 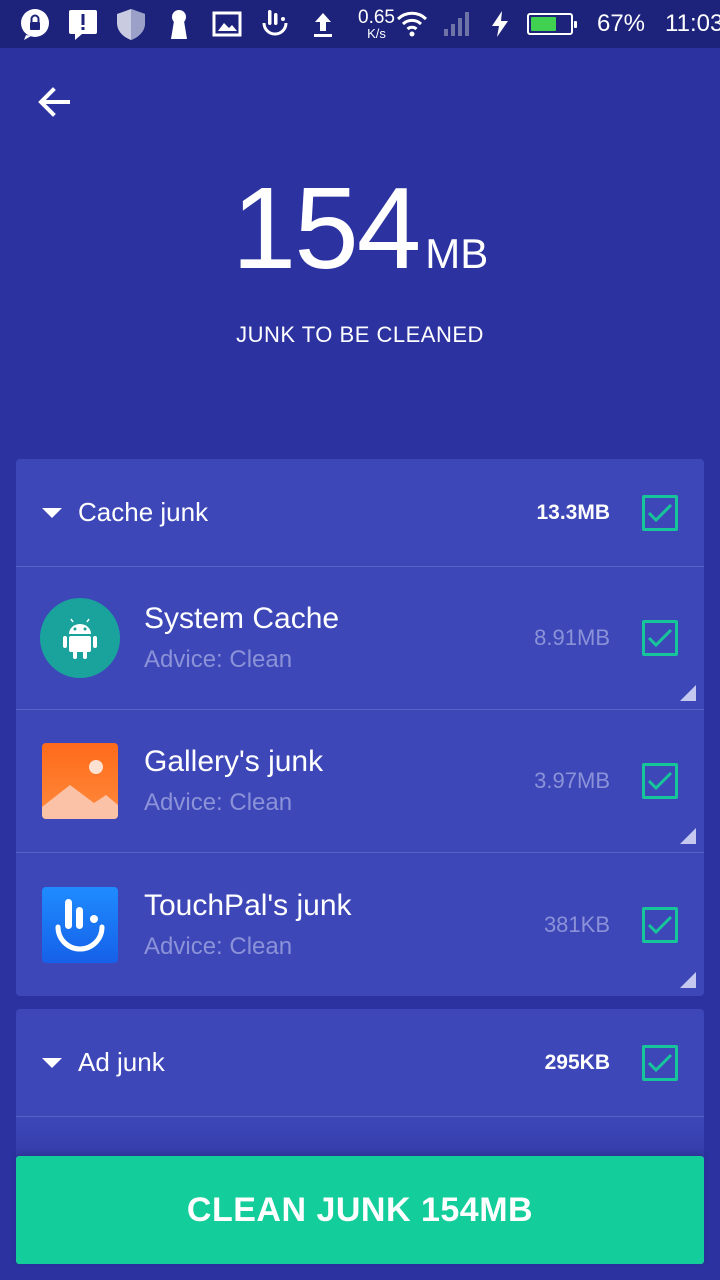 What do you see at coordinates (577, 1062) in the screenshot?
I see `category-size: 295KB` at bounding box center [577, 1062].